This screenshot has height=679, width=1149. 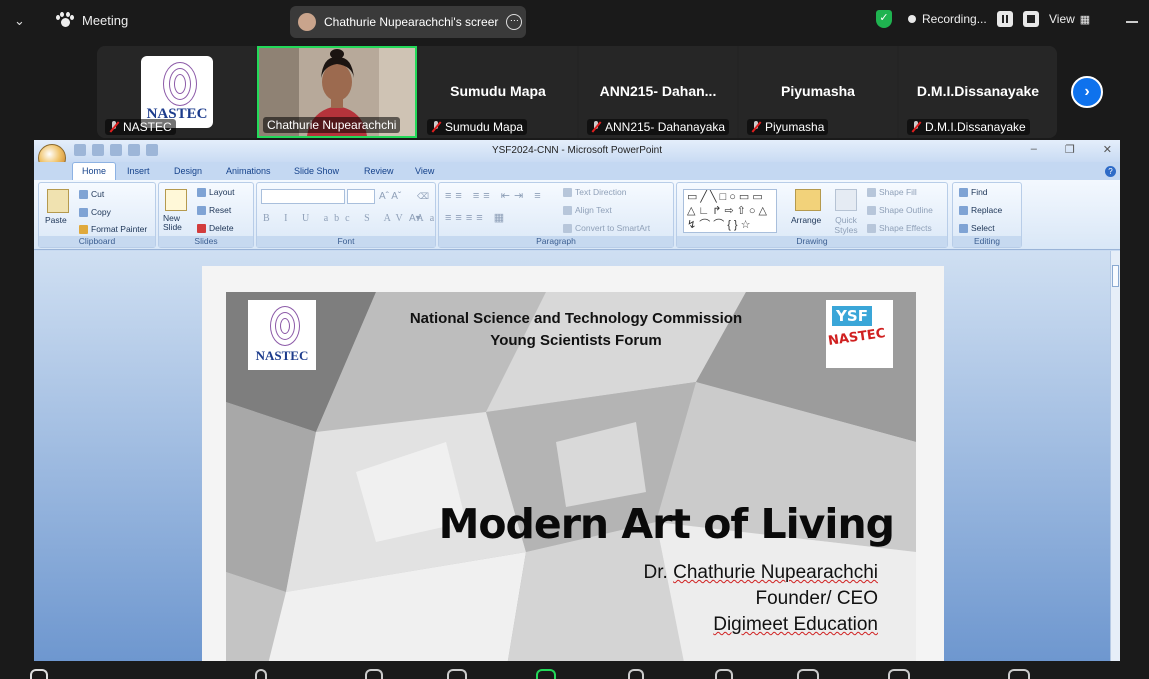 I want to click on brush-icon, so click(x=83, y=230).